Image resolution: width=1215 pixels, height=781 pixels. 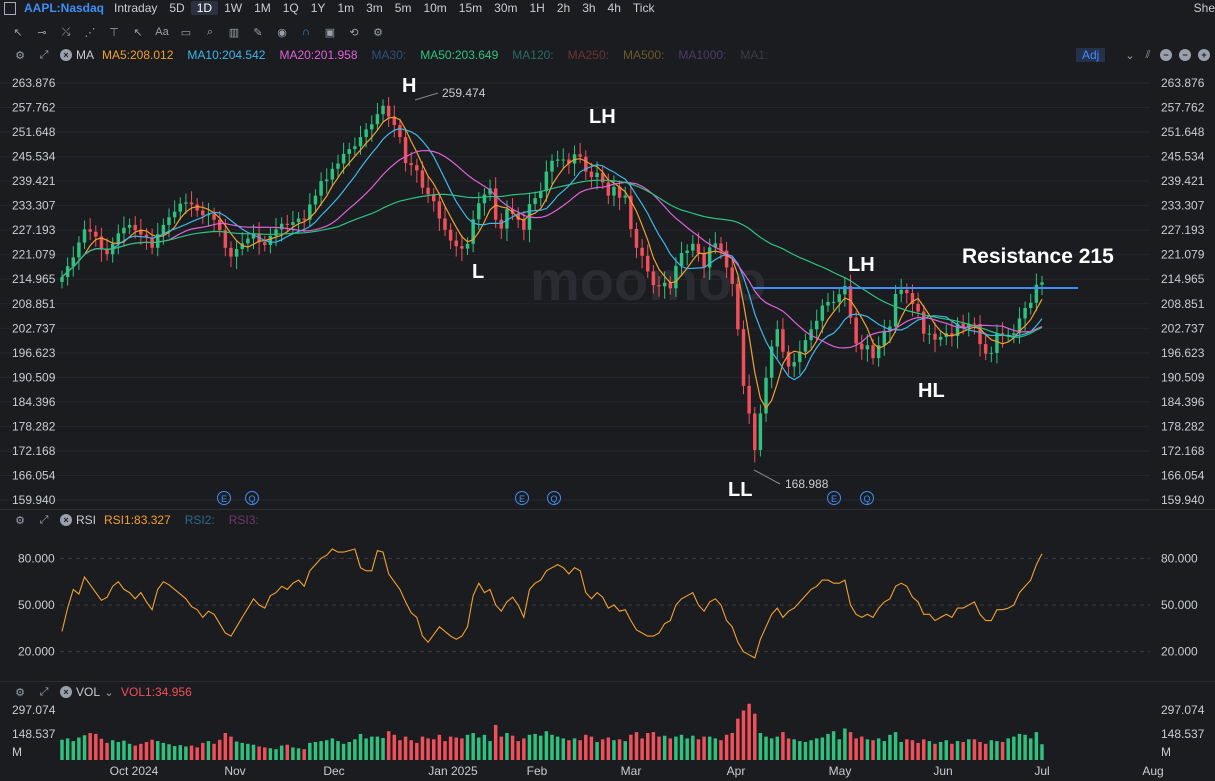 I want to click on polyline-tool-icon: ⤯, so click(x=66, y=32).